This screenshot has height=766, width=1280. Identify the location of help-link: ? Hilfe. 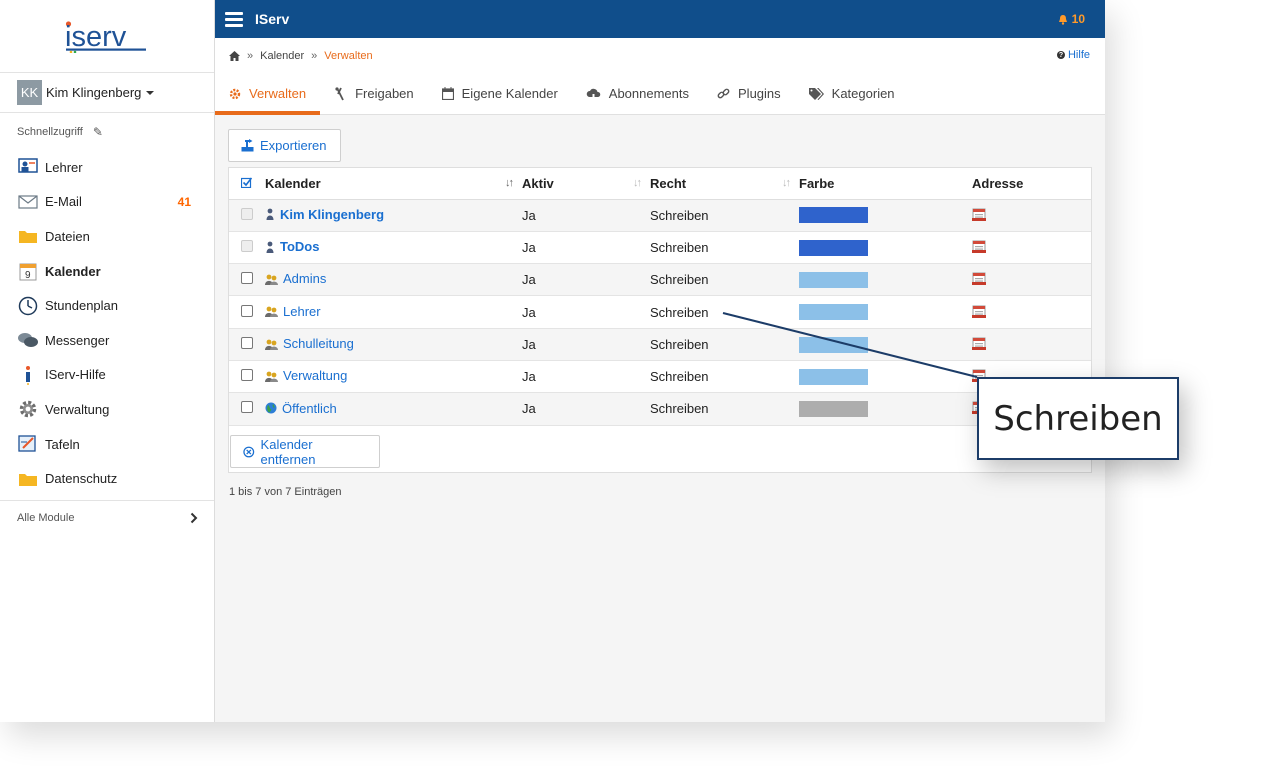
(1073, 55).